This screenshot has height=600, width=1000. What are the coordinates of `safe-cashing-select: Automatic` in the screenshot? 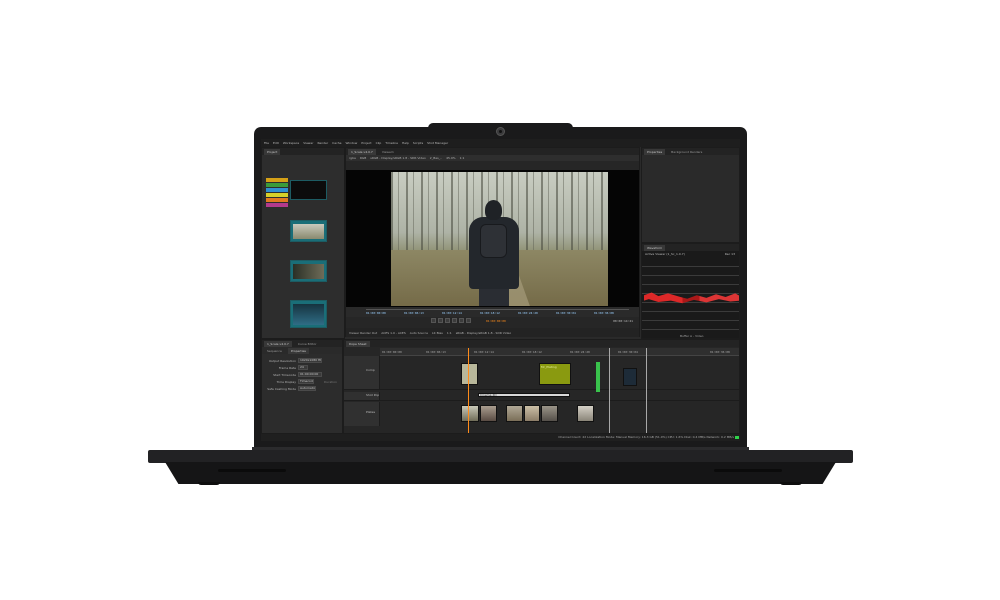 It's located at (307, 388).